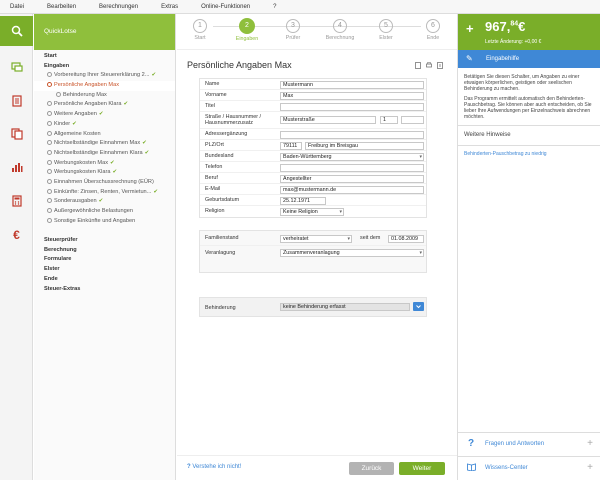  I want to click on step-number: 2, so click(247, 26).